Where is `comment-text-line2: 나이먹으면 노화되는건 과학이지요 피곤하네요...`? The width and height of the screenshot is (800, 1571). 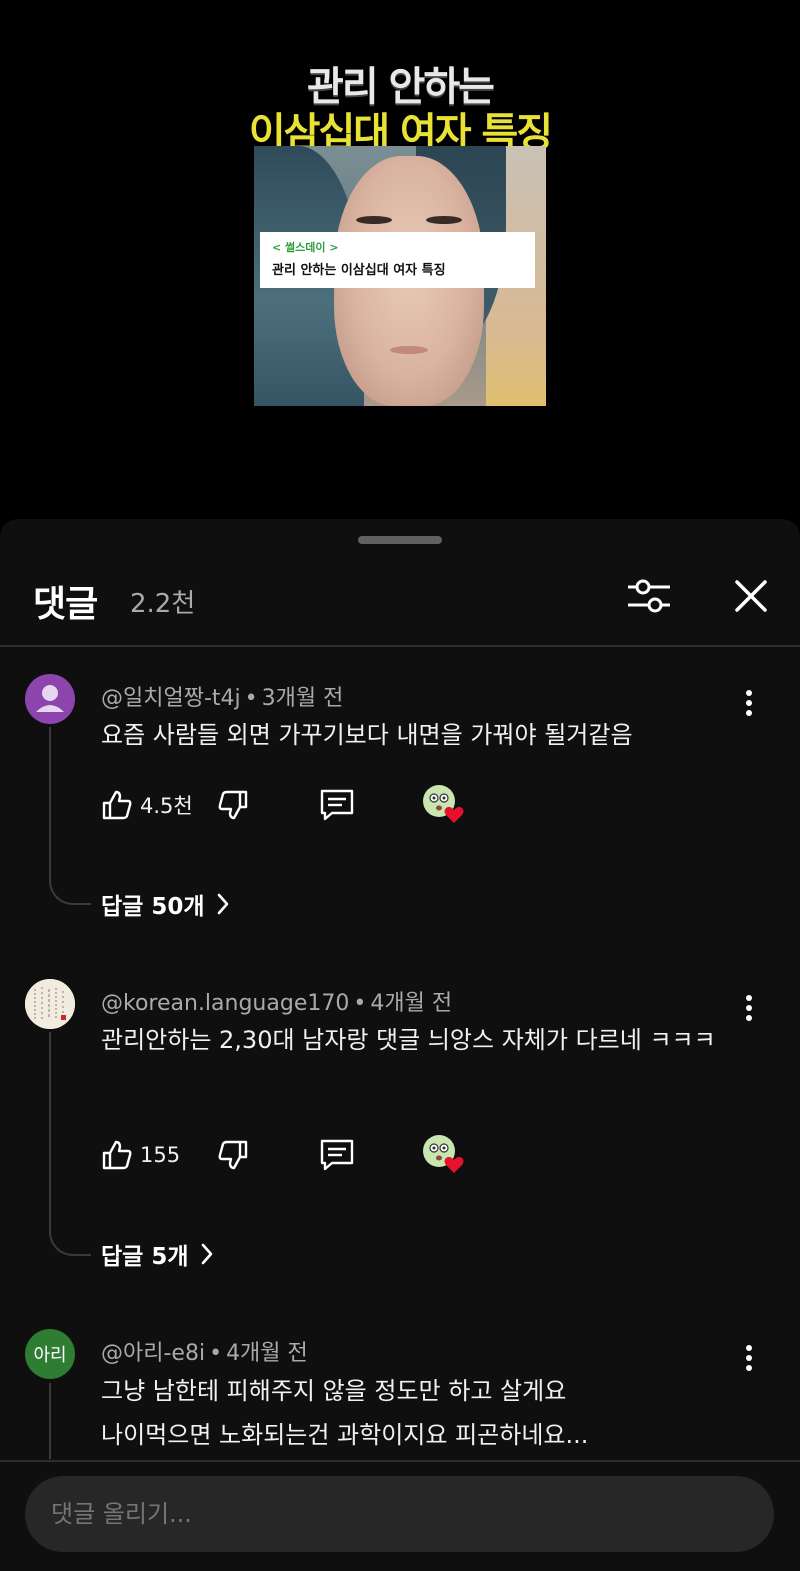 comment-text-line2: 나이먹으면 노화되는건 과학이지요 피곤하네요... is located at coordinates (345, 1435).